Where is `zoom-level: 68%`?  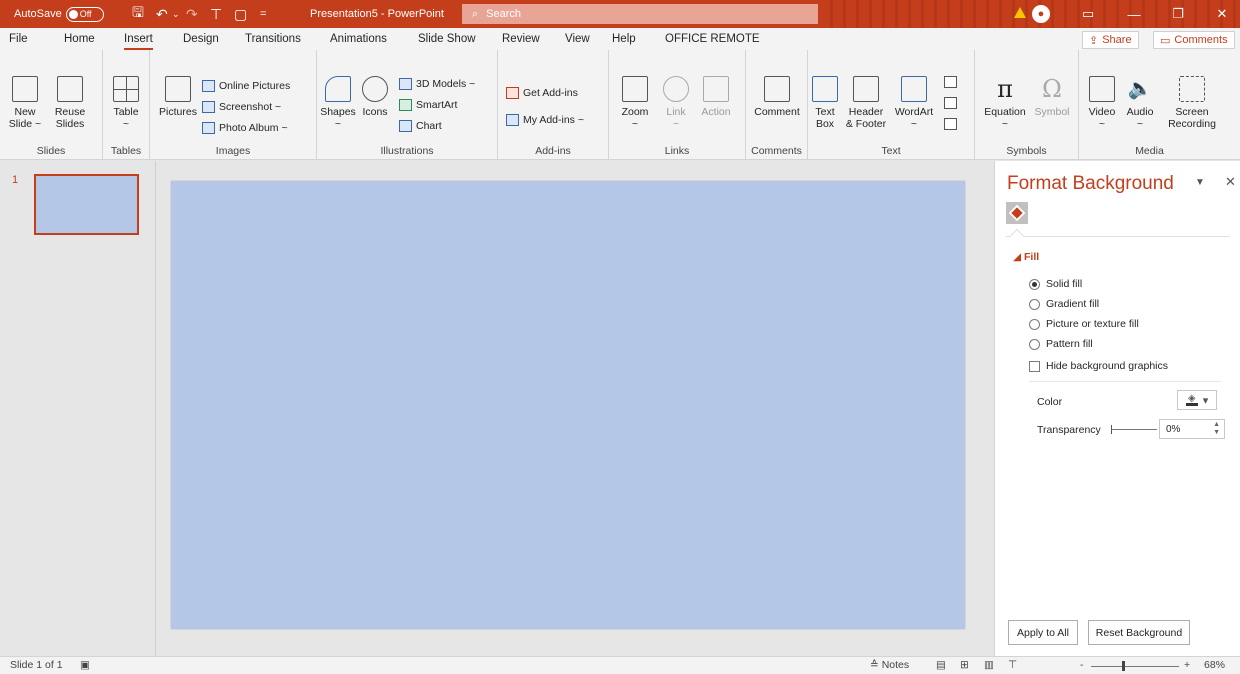 zoom-level: 68% is located at coordinates (1214, 665).